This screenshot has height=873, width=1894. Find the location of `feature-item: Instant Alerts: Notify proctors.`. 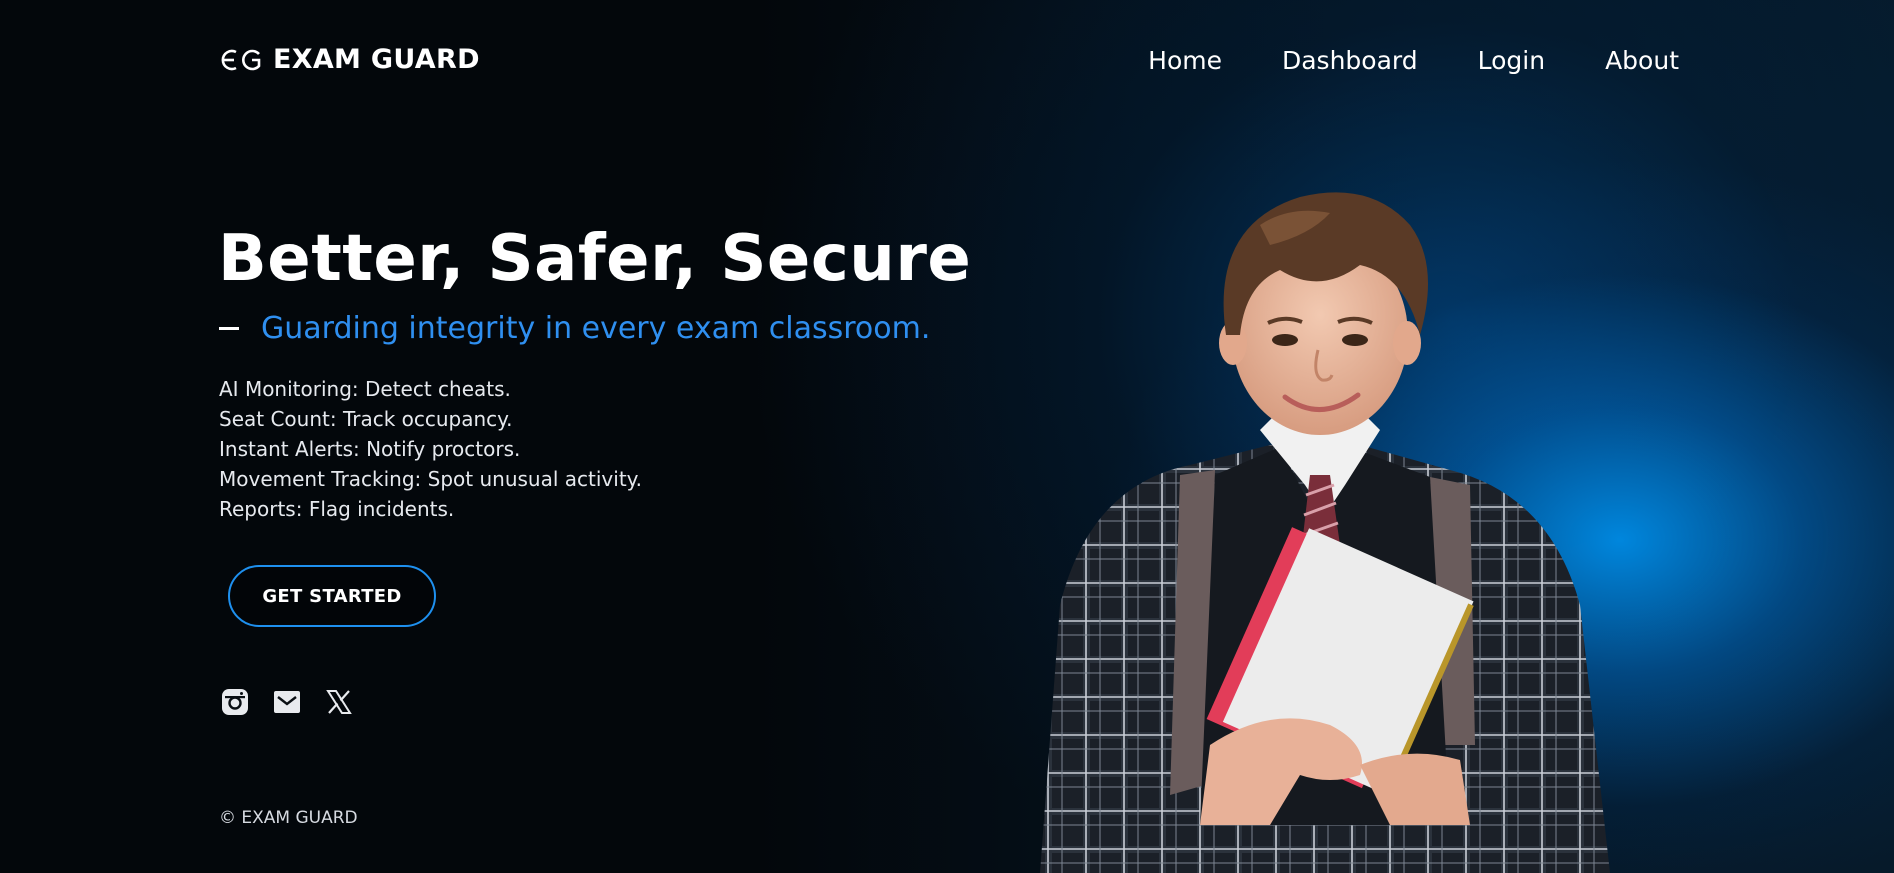

feature-item: Instant Alerts: Notify proctors. is located at coordinates (370, 449).